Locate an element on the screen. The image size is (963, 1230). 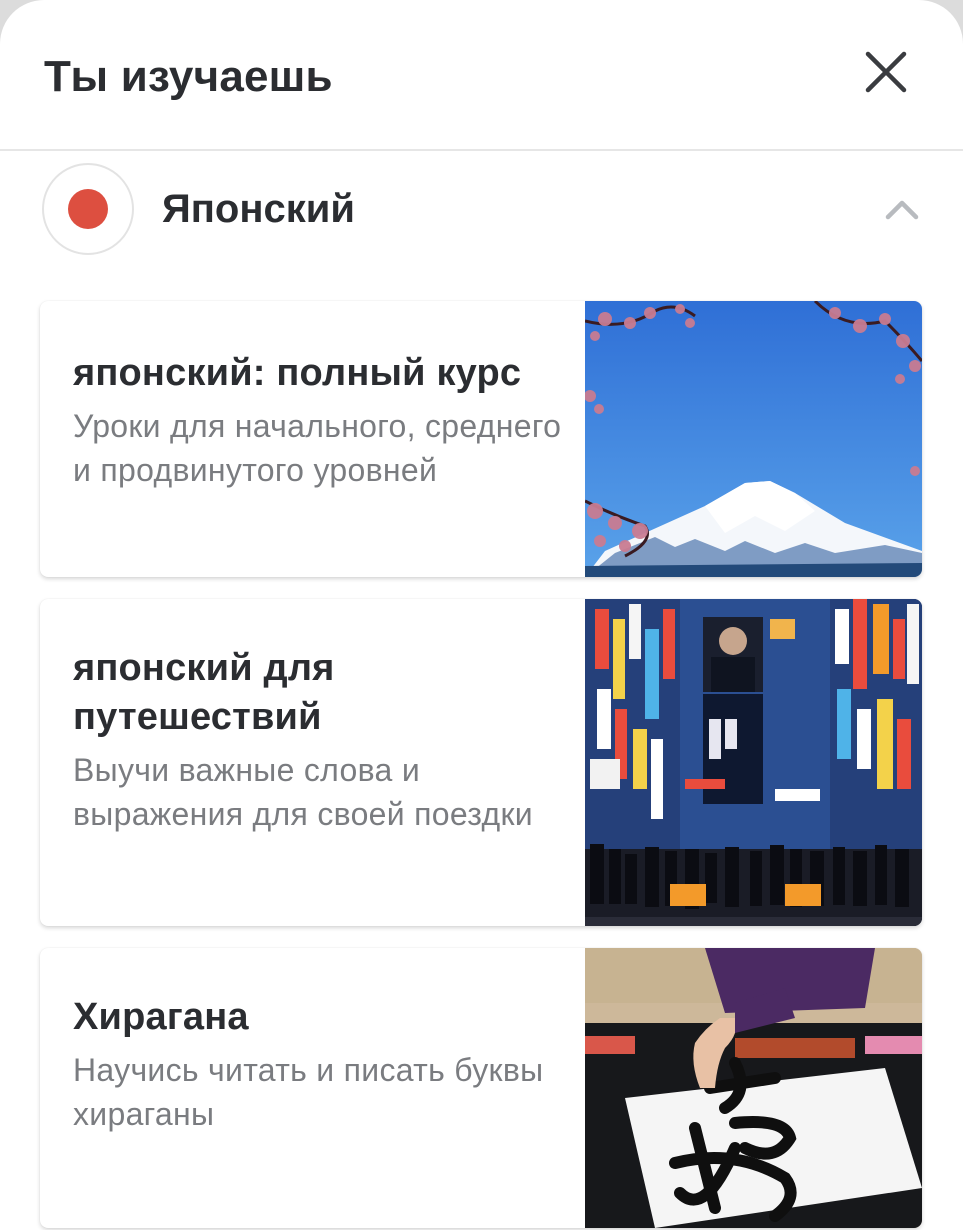
language-selector-row: Японский is located at coordinates (481, 210).